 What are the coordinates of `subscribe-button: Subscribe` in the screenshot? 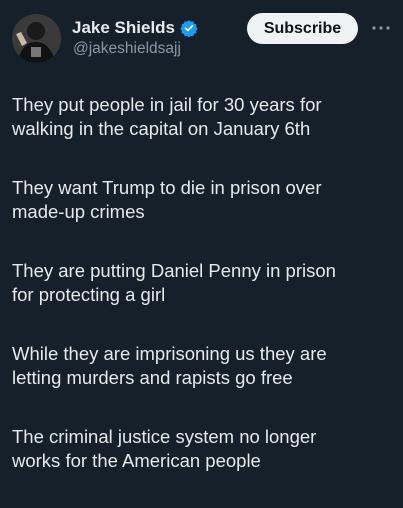 It's located at (302, 28).